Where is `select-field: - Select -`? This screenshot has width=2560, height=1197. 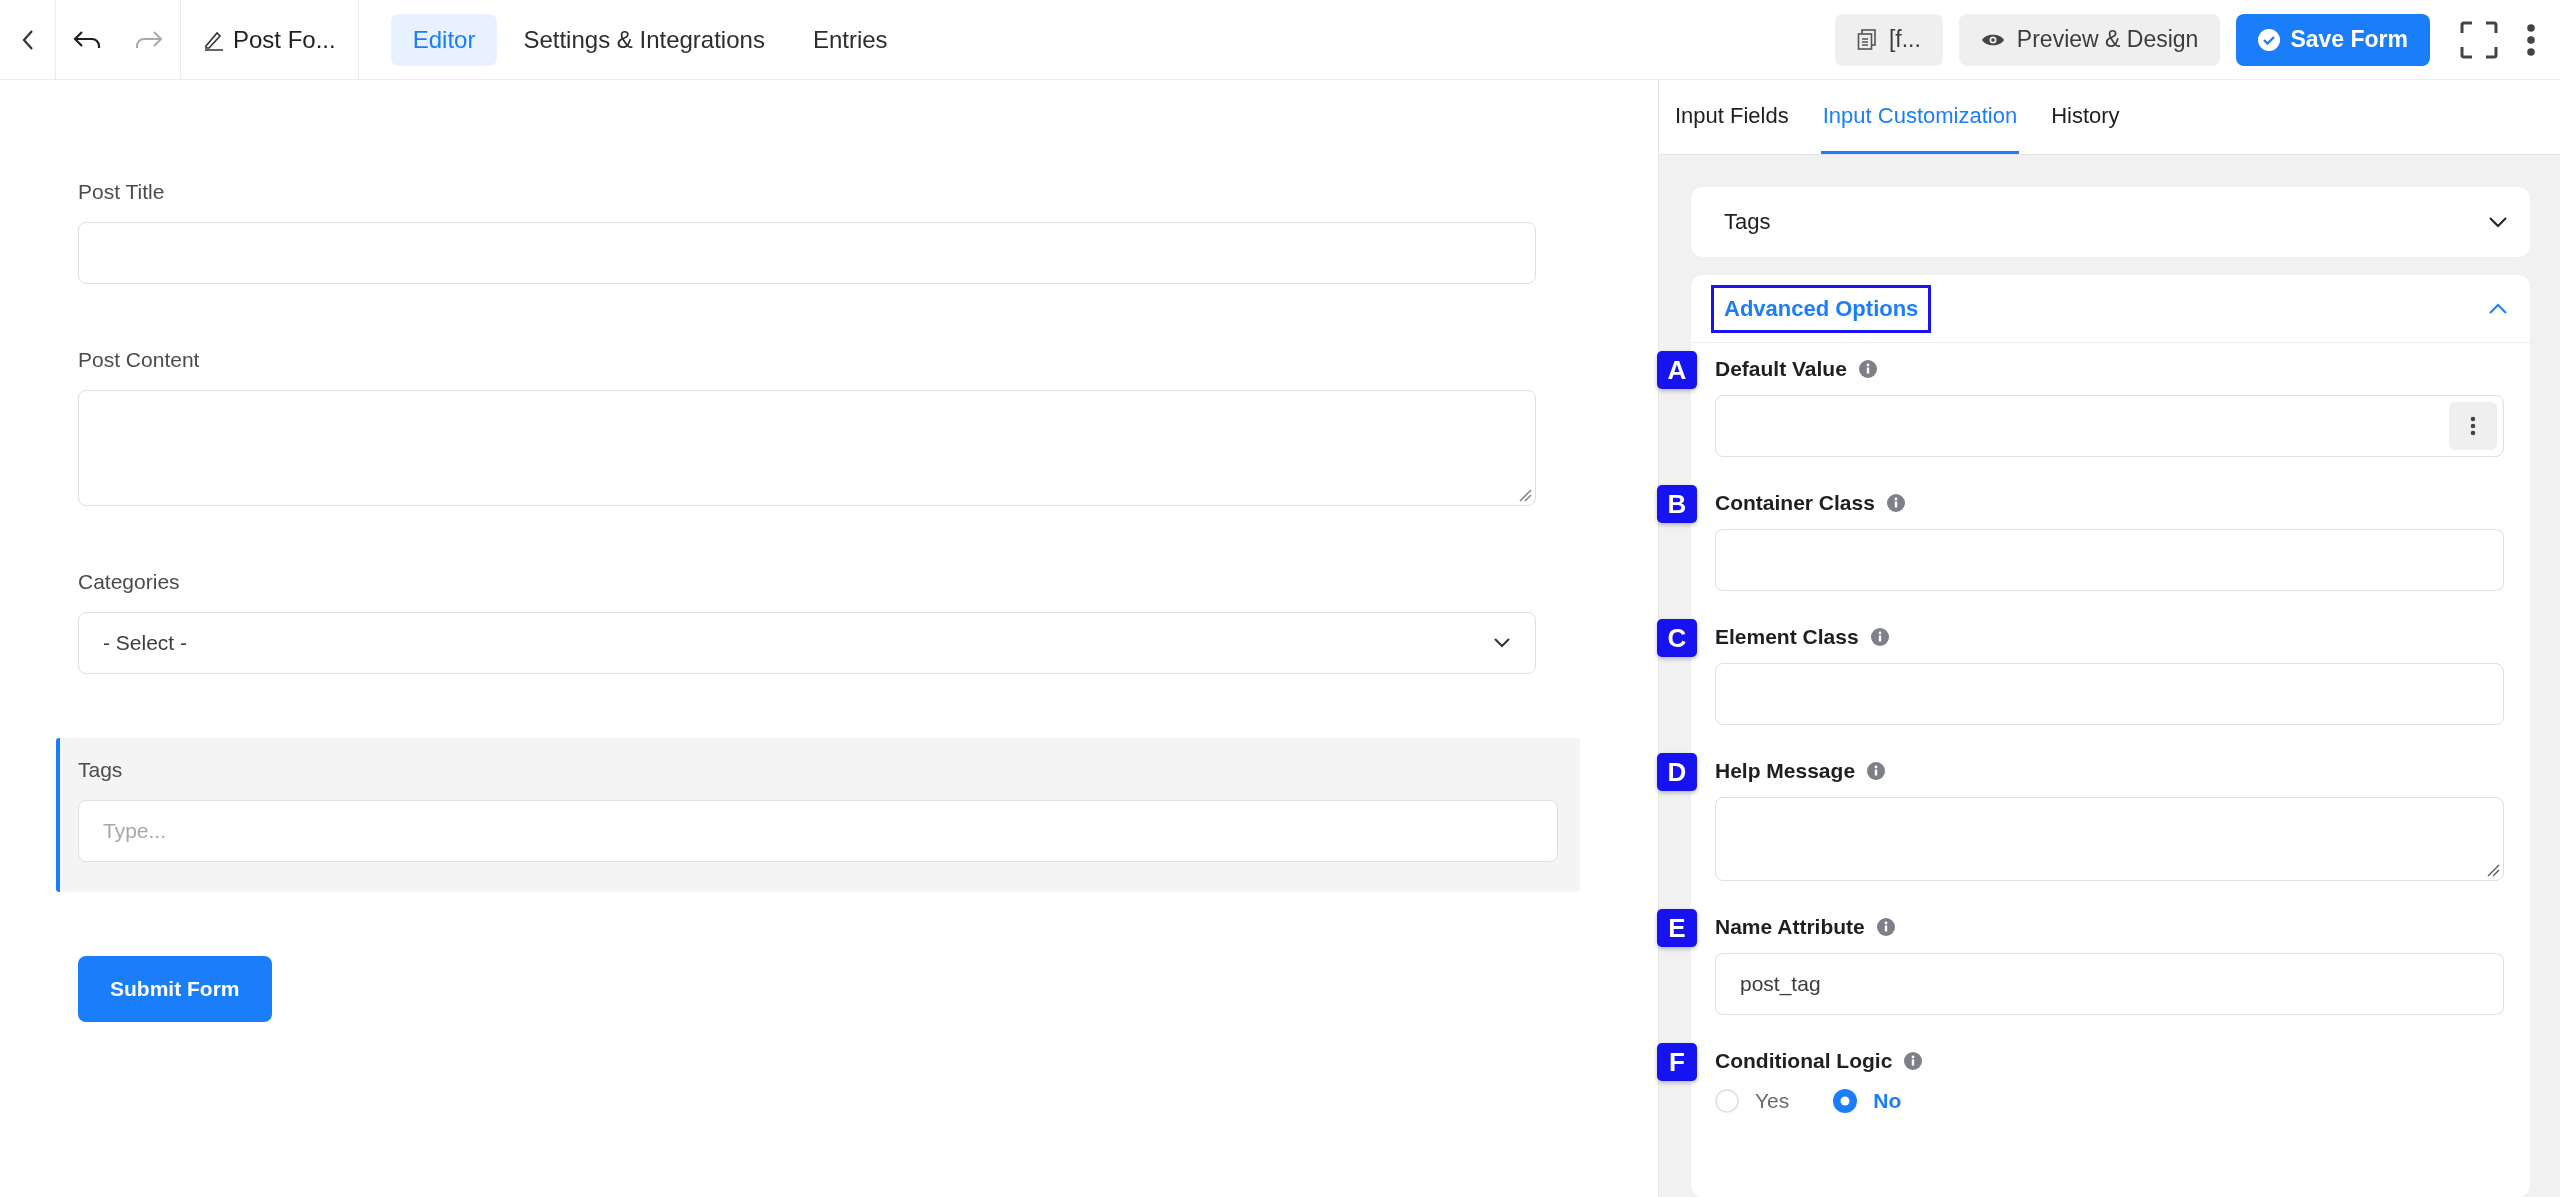
select-field: - Select - is located at coordinates (807, 643).